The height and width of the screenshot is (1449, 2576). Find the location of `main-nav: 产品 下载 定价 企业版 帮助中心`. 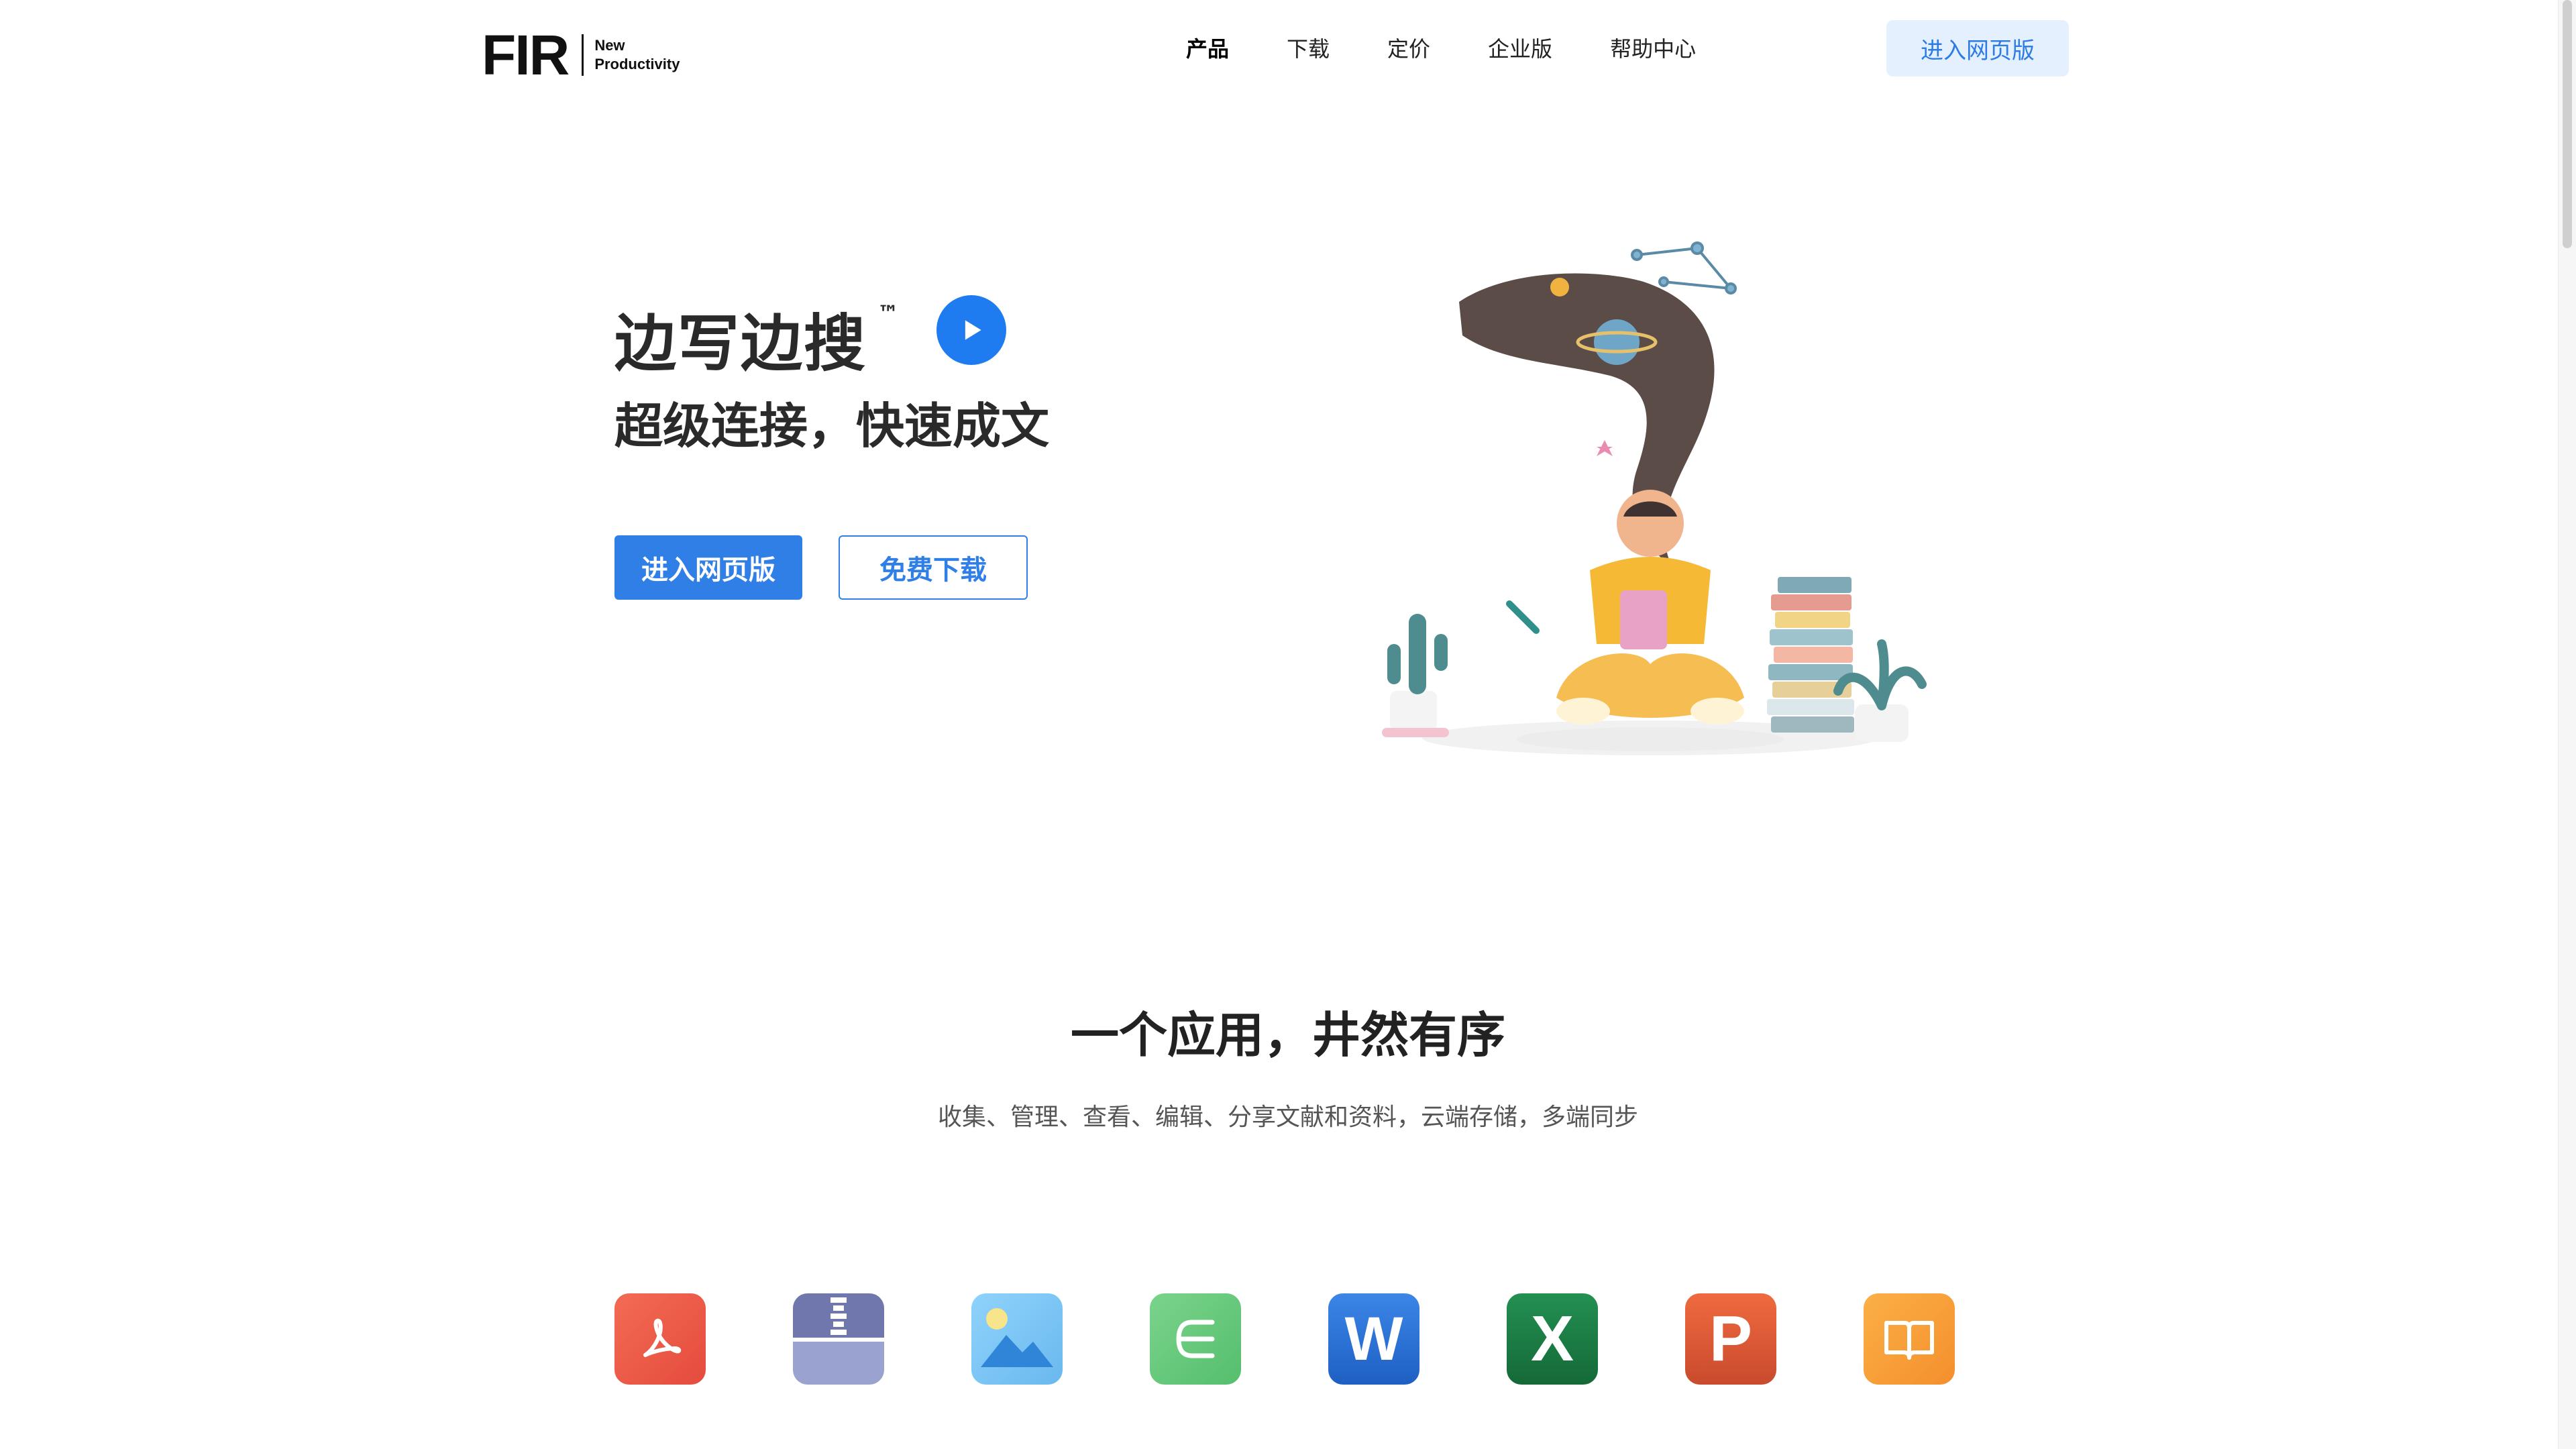

main-nav: 产品 下载 定价 企业版 帮助中心 is located at coordinates (1470, 47).